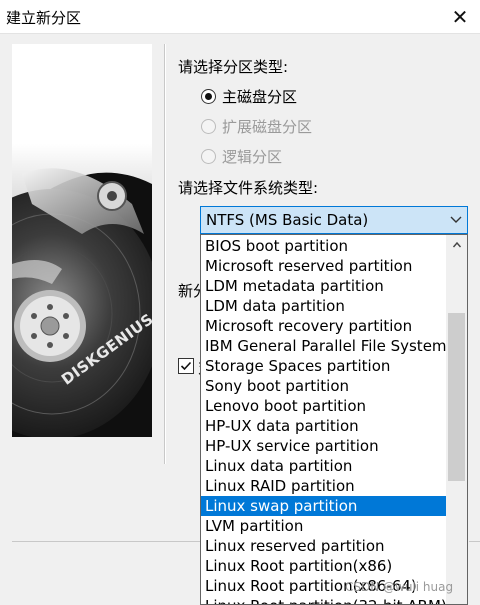  I want to click on hard-disk-icon, so click(82, 290).